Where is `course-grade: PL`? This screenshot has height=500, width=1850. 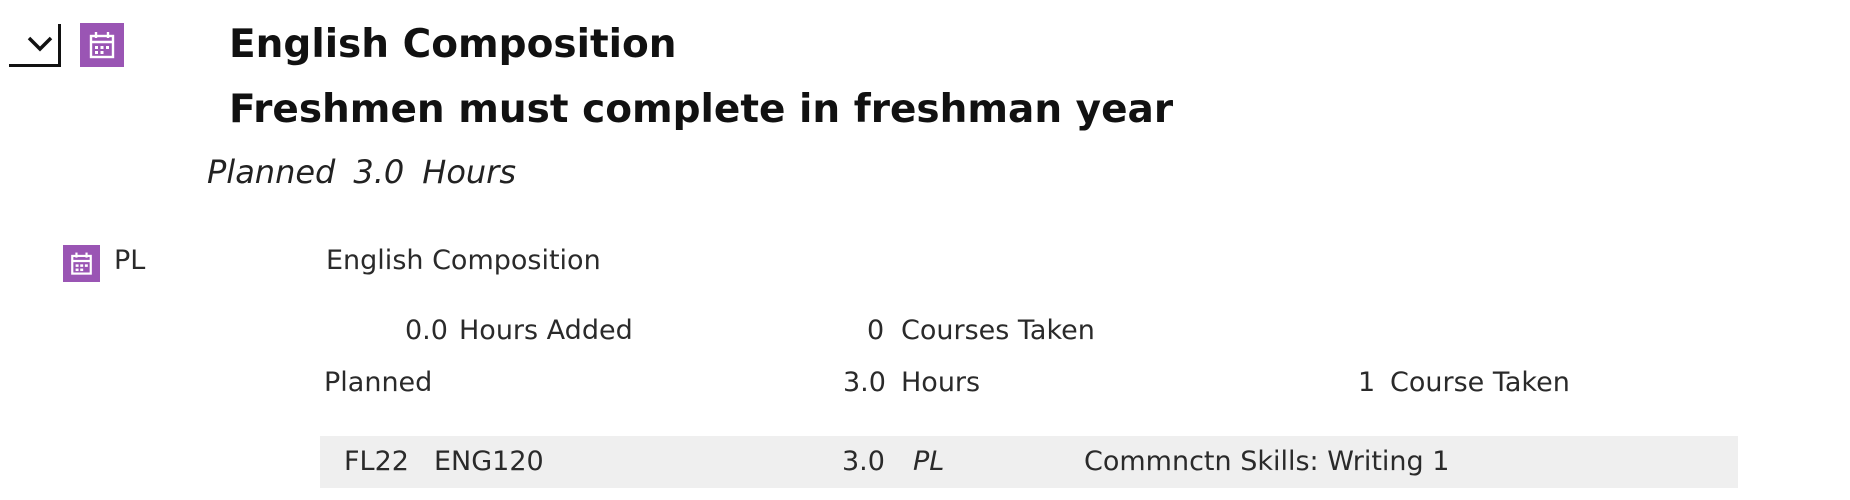 course-grade: PL is located at coordinates (929, 461).